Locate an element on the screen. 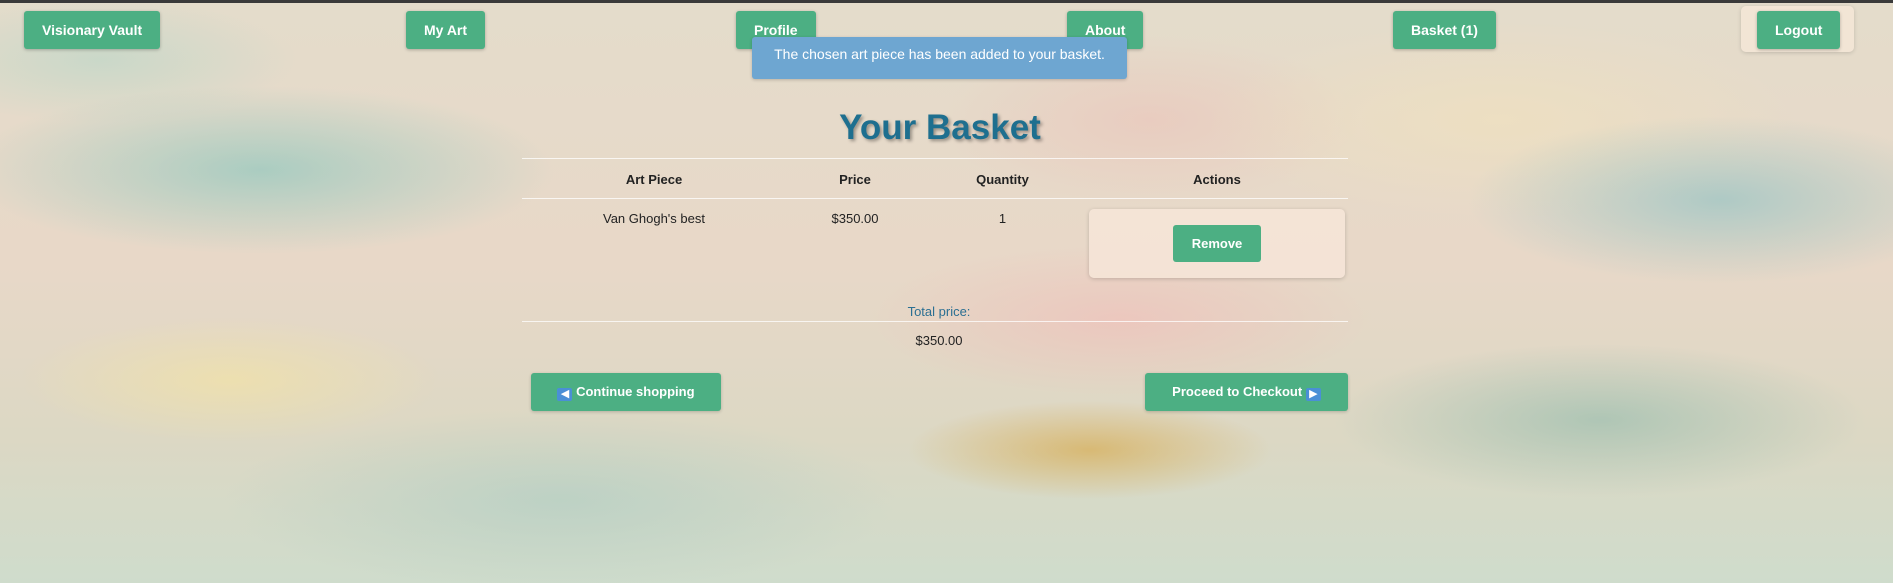 The width and height of the screenshot is (1893, 583). item-quantity: 1 is located at coordinates (1002, 218).